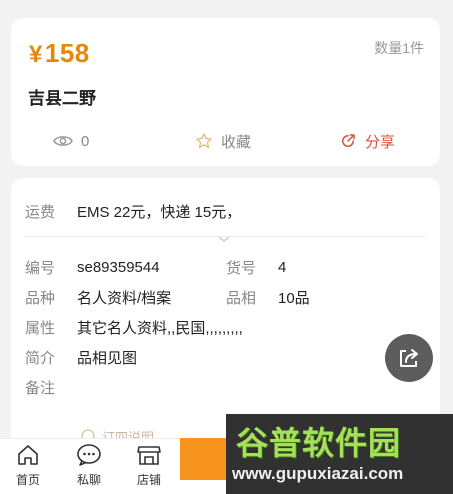 Image resolution: width=453 pixels, height=494 pixels. I want to click on price: ¥158, so click(59, 53).